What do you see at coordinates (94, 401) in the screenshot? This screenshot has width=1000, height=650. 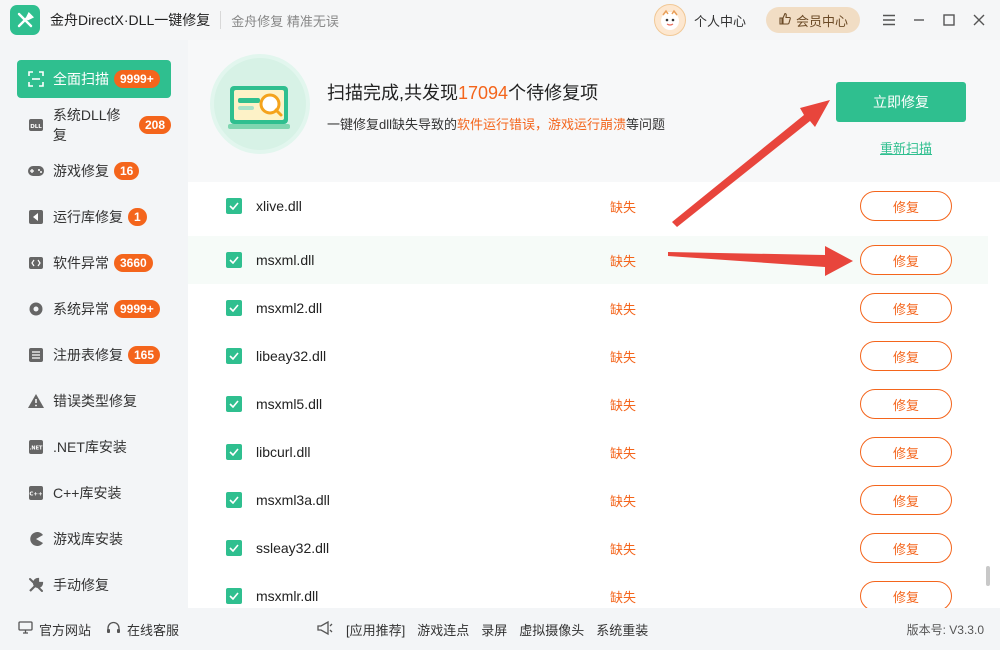 I see `sidebar-item-error-type: 错误类型修复` at bounding box center [94, 401].